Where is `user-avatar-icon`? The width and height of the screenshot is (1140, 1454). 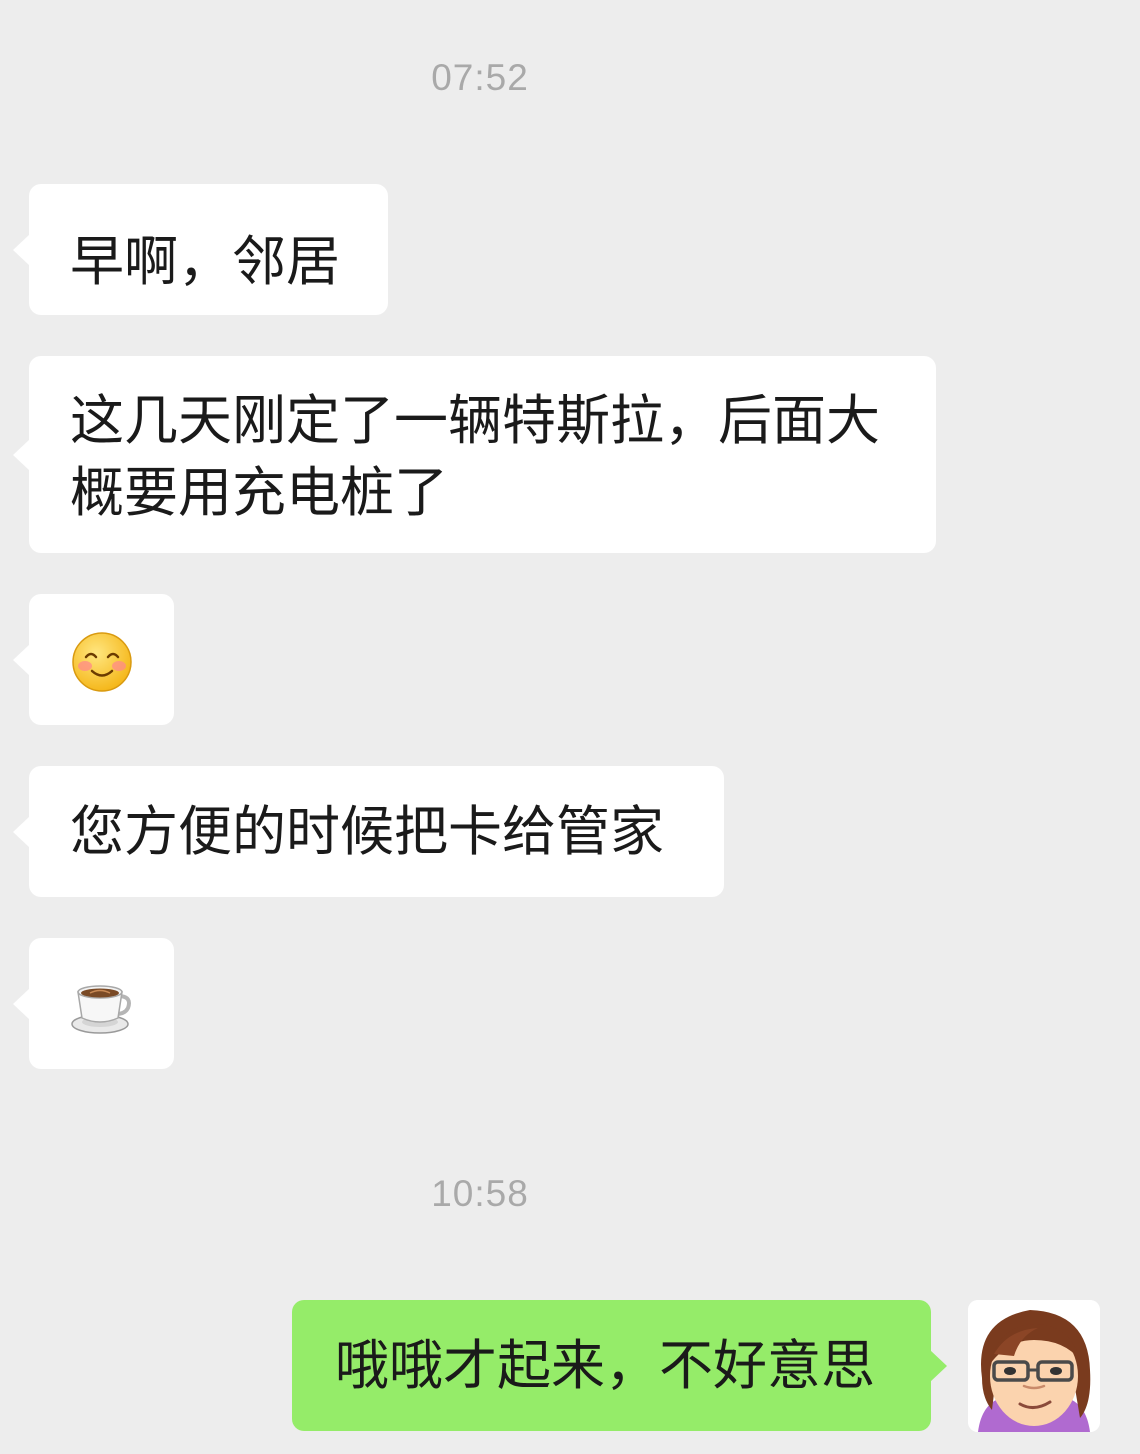
user-avatar-icon is located at coordinates (1034, 1366).